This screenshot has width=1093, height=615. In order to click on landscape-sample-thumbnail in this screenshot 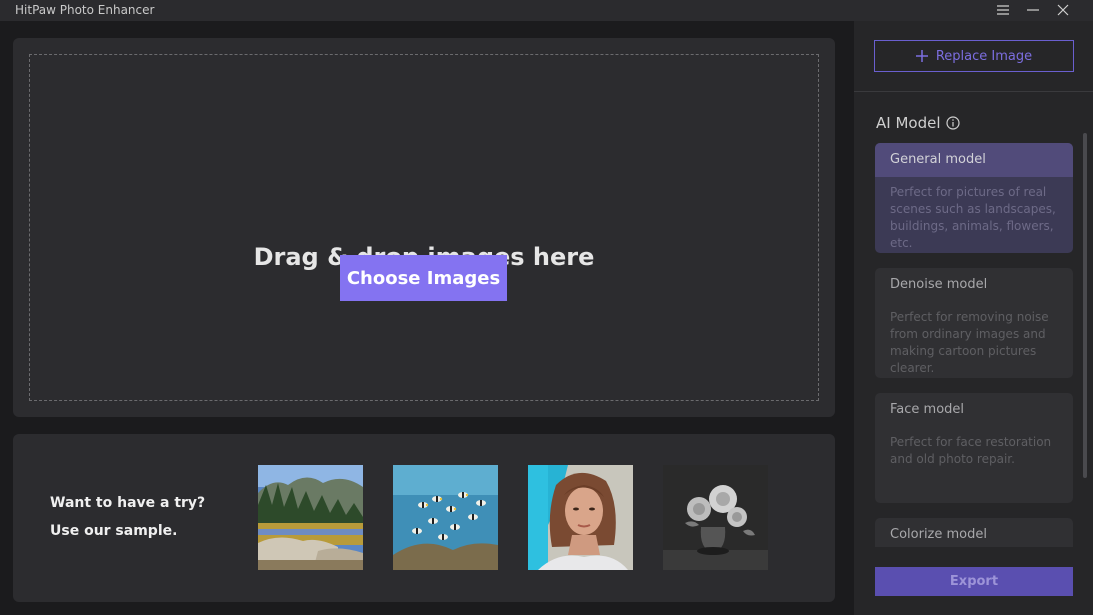, I will do `click(310, 517)`.